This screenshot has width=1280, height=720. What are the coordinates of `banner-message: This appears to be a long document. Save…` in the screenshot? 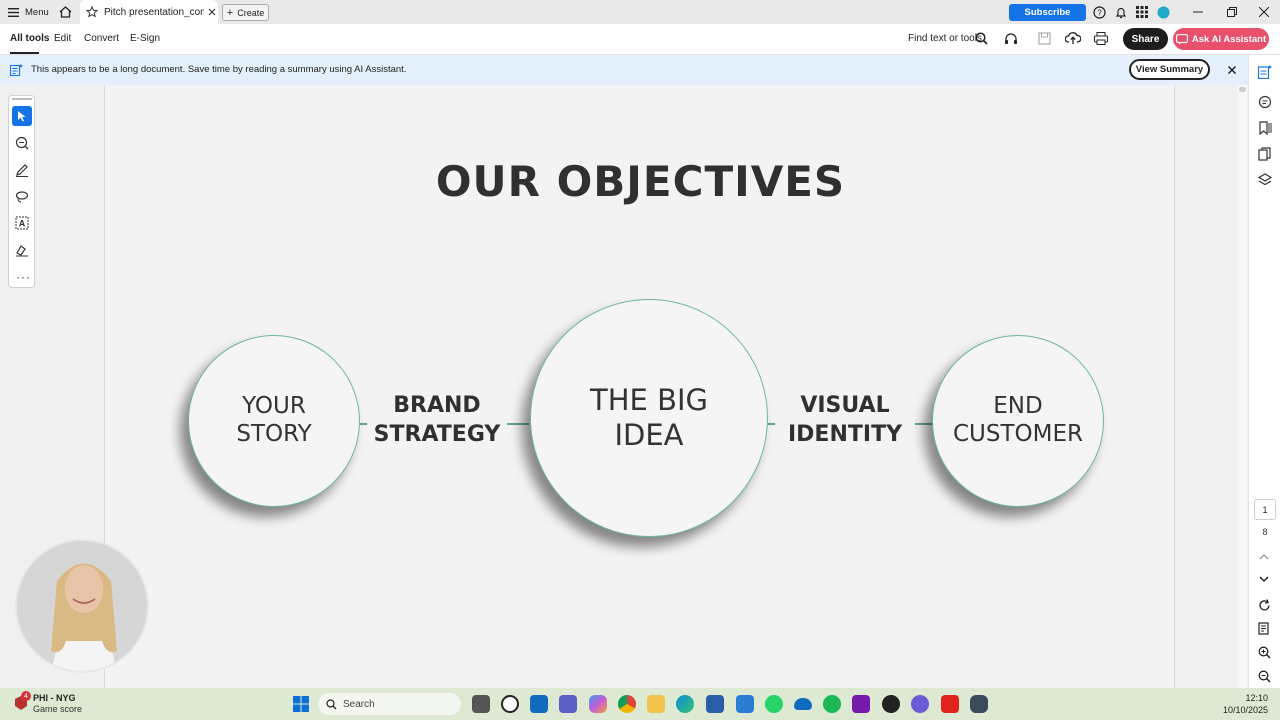 It's located at (219, 69).